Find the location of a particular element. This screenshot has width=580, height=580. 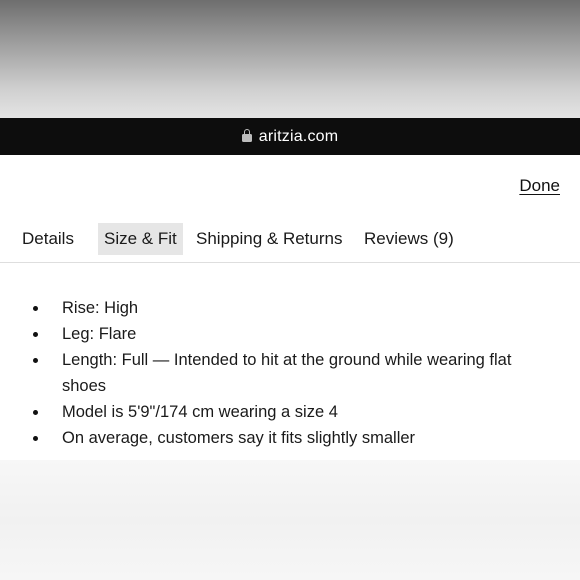

list-item-text: Leg: Flare is located at coordinates (99, 334).